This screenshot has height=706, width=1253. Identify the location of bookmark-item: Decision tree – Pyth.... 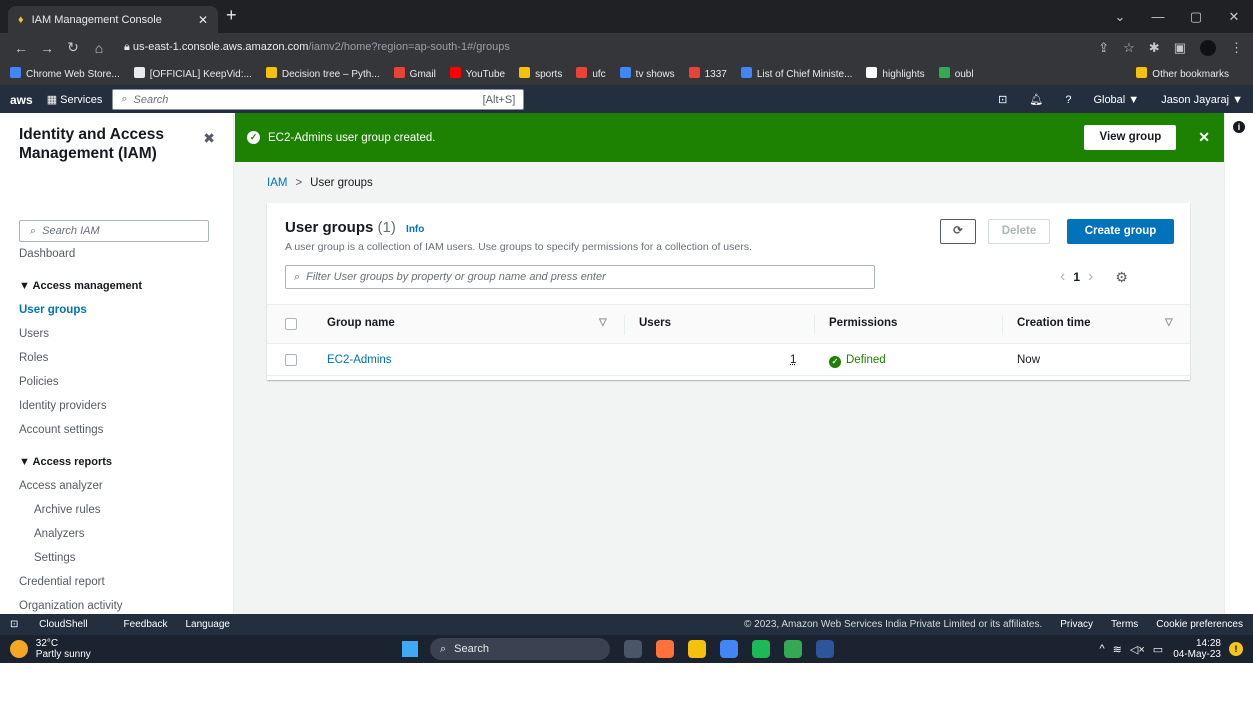
(322, 73).